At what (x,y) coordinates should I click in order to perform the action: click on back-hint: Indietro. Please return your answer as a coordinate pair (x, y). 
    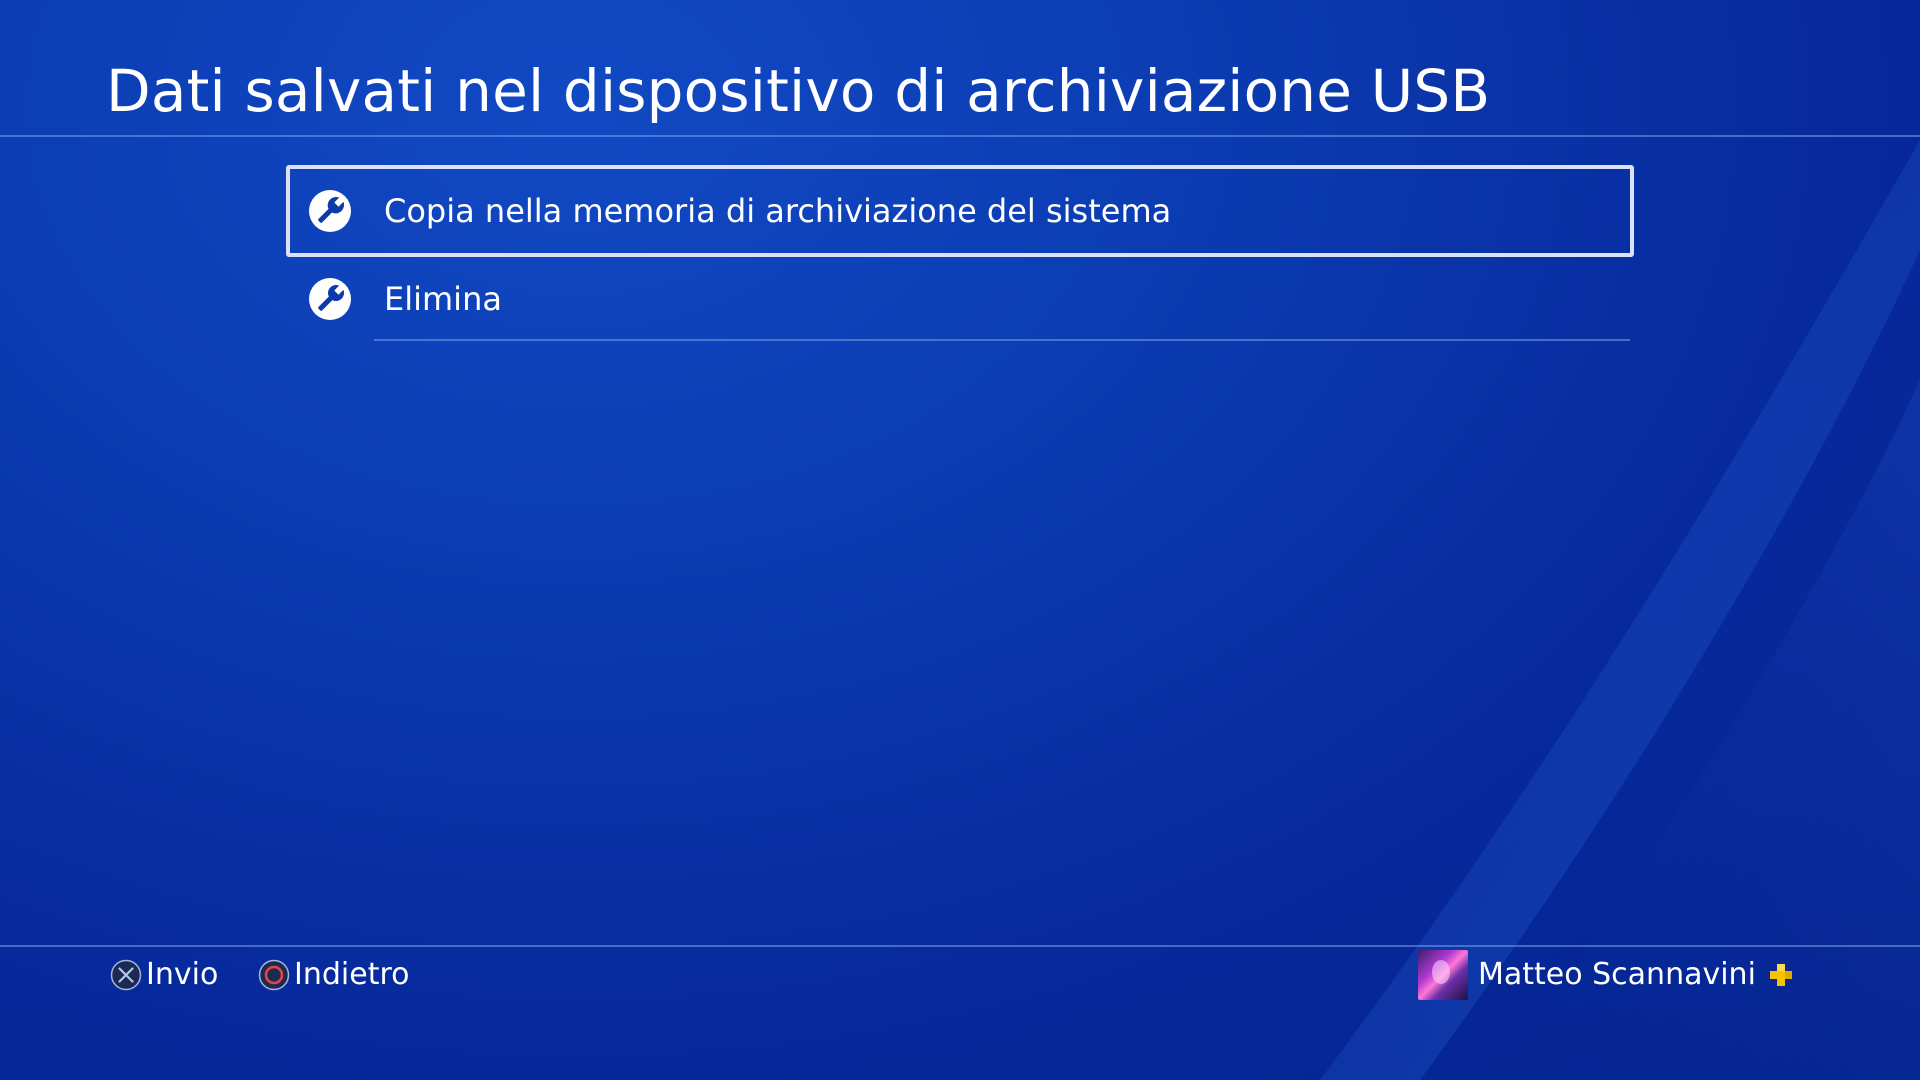
    Looking at the image, I should click on (334, 975).